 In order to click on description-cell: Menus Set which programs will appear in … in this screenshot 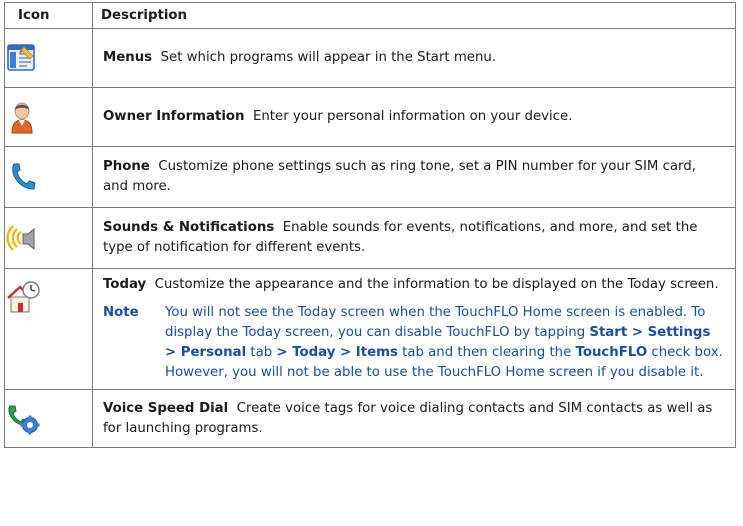, I will do `click(414, 58)`.